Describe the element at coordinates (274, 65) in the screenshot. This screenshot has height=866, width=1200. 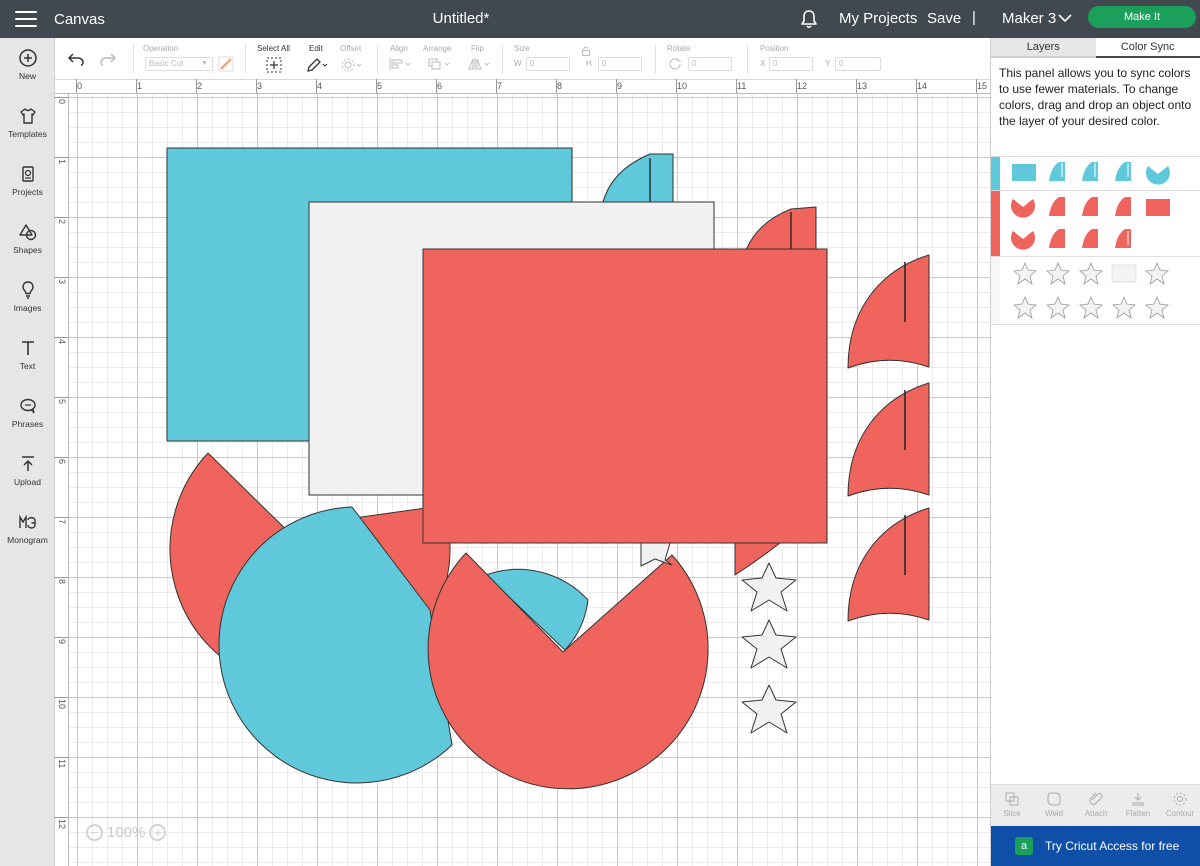
I see `select-all-icon` at that location.